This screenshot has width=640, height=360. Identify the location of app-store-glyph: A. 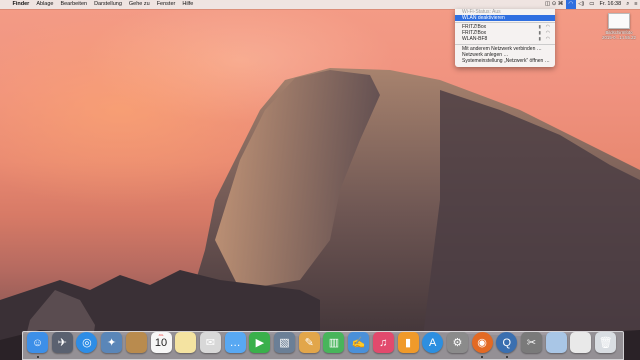
(433, 342).